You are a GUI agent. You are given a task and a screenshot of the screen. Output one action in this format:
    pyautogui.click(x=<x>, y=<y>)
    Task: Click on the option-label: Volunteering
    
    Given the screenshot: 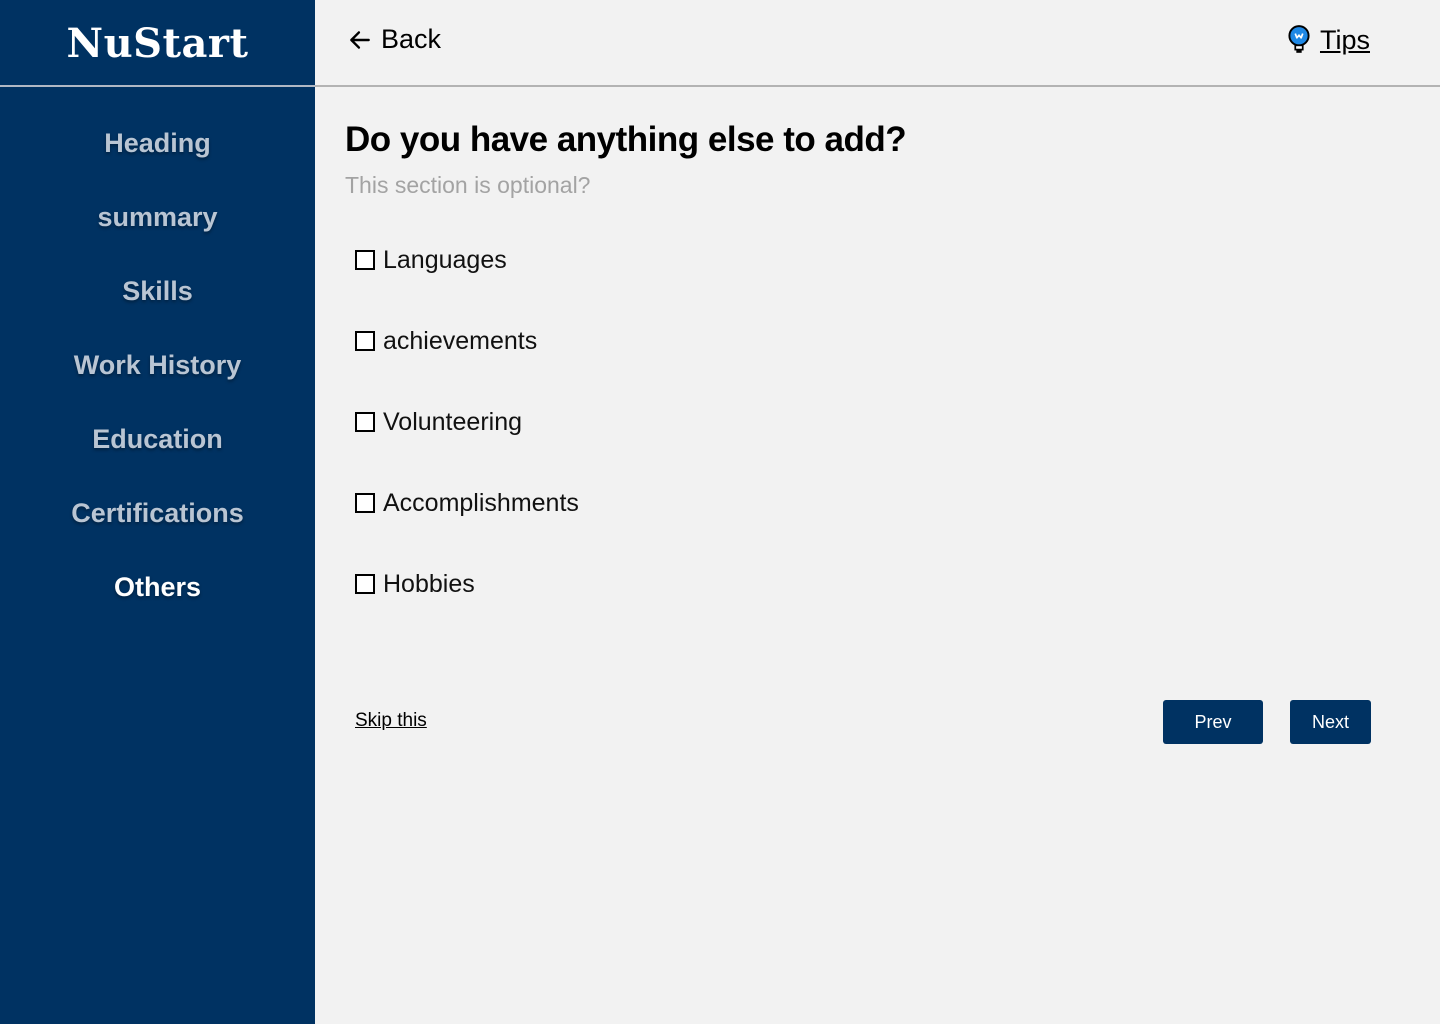 What is the action you would take?
    pyautogui.click(x=453, y=422)
    